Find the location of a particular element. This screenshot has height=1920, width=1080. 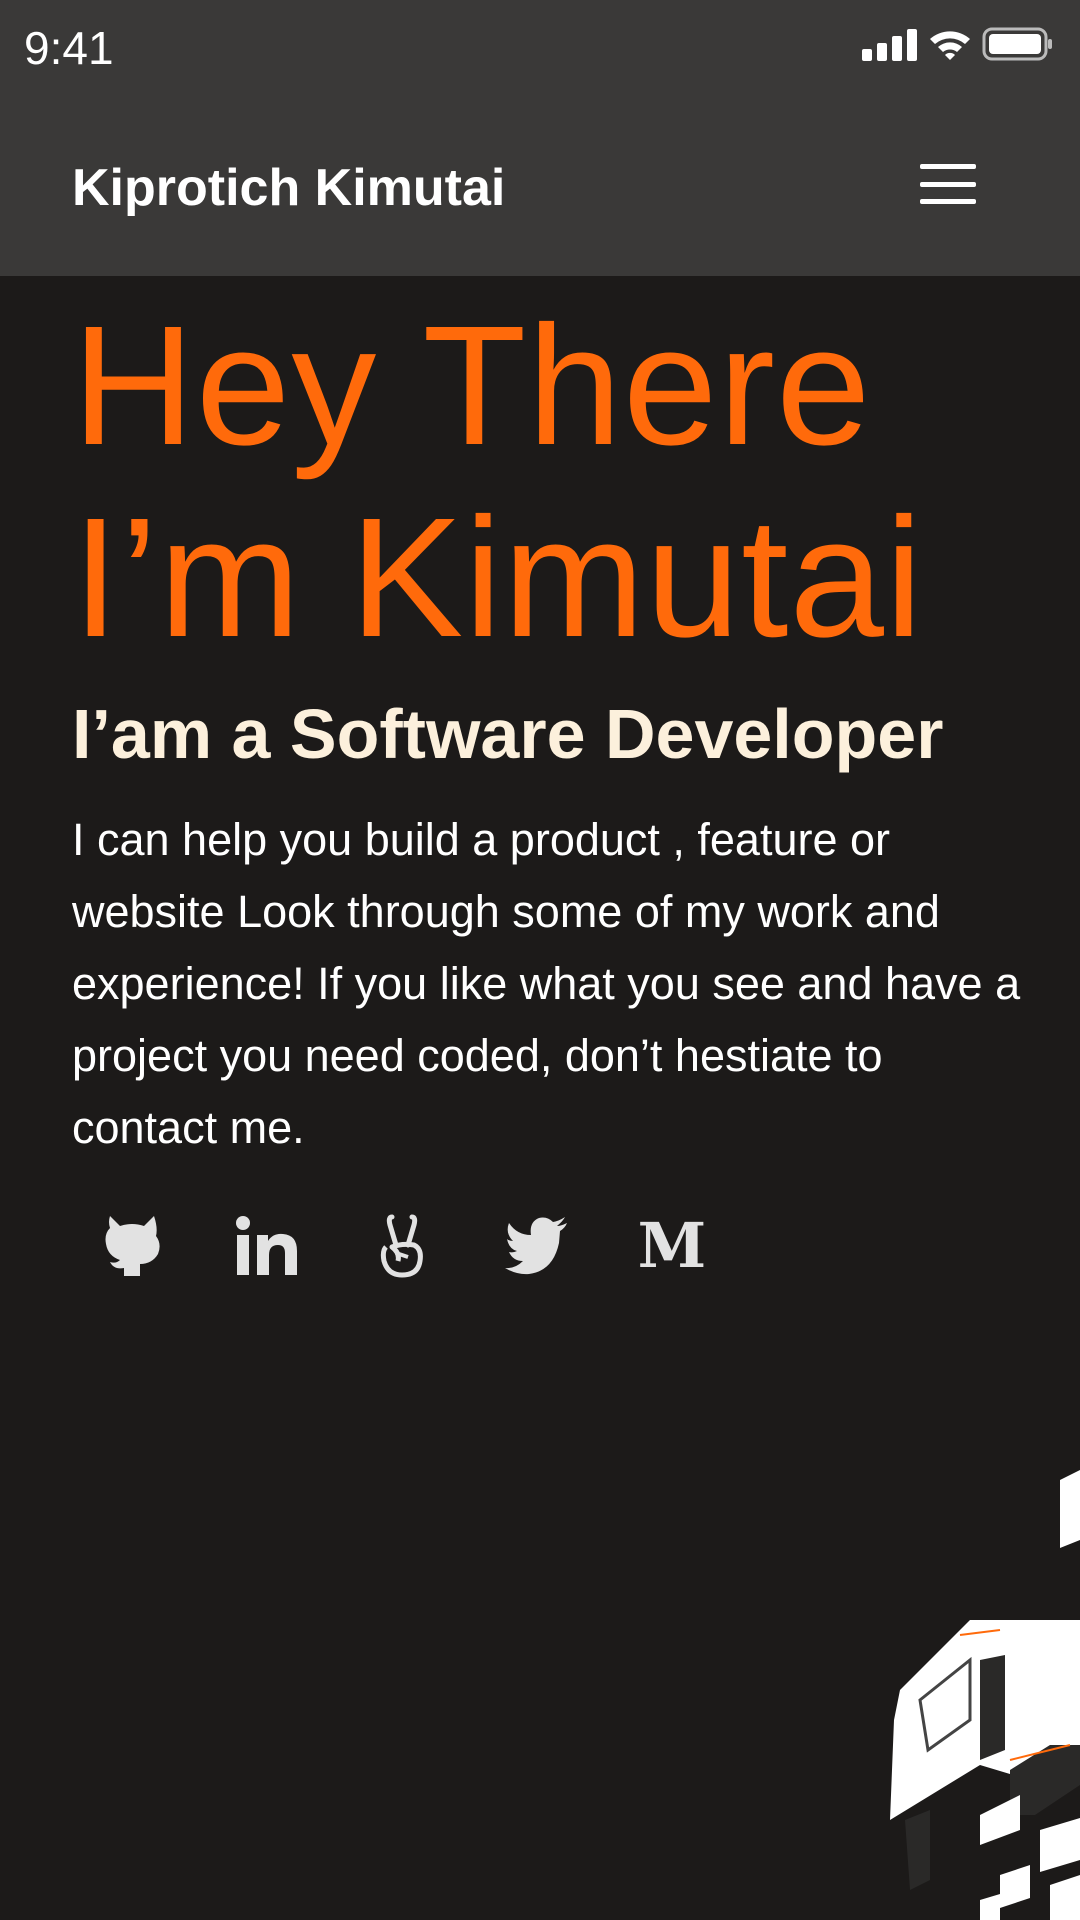

medium-icon: M is located at coordinates (672, 1245).